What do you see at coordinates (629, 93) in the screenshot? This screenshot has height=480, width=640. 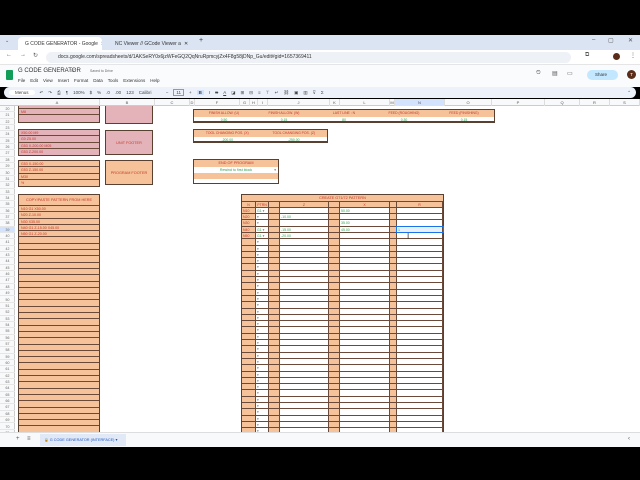 I see `collapse-toolbar-icon: ⌃` at bounding box center [629, 93].